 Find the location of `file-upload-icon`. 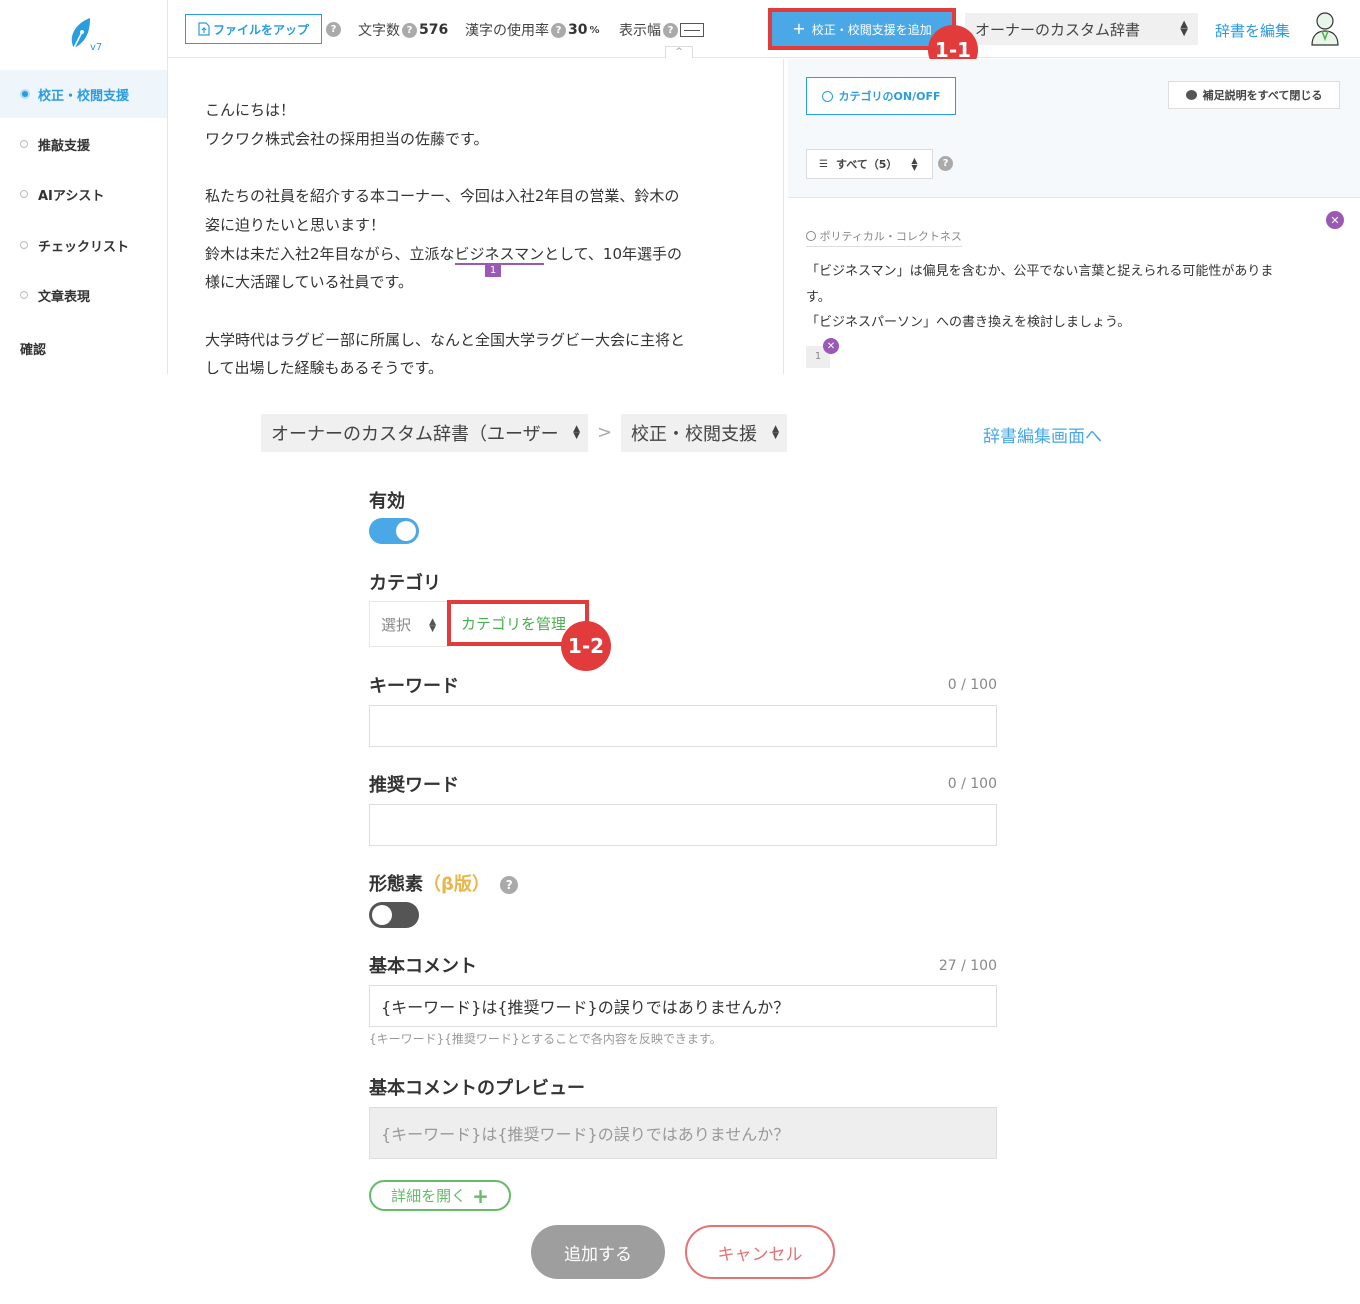

file-upload-icon is located at coordinates (204, 29).